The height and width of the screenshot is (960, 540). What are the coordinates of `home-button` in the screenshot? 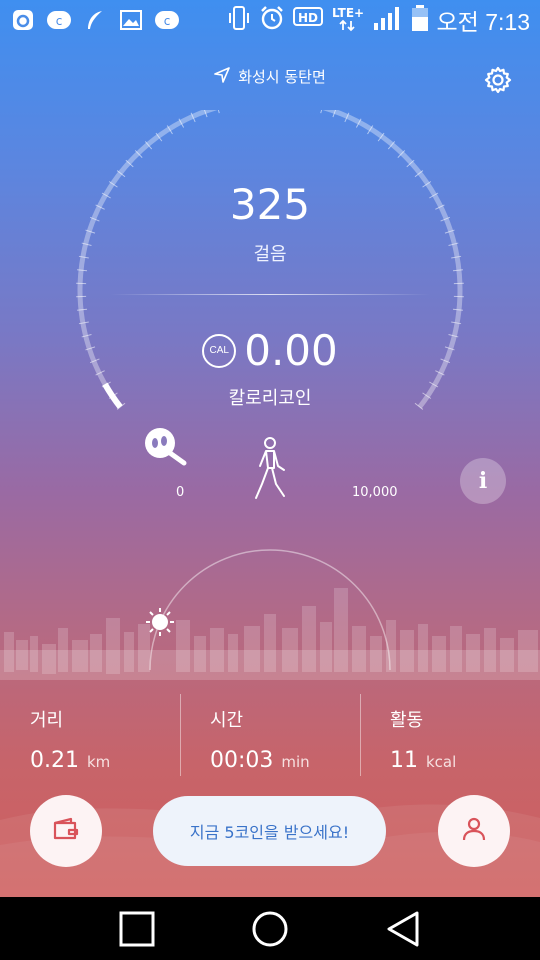 It's located at (270, 929).